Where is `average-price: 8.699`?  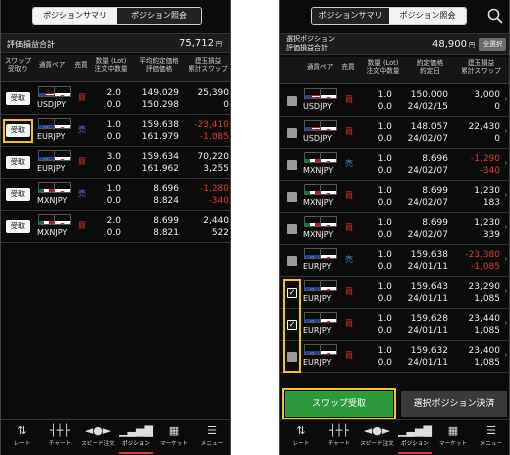
average-price: 8.699 is located at coordinates (166, 221).